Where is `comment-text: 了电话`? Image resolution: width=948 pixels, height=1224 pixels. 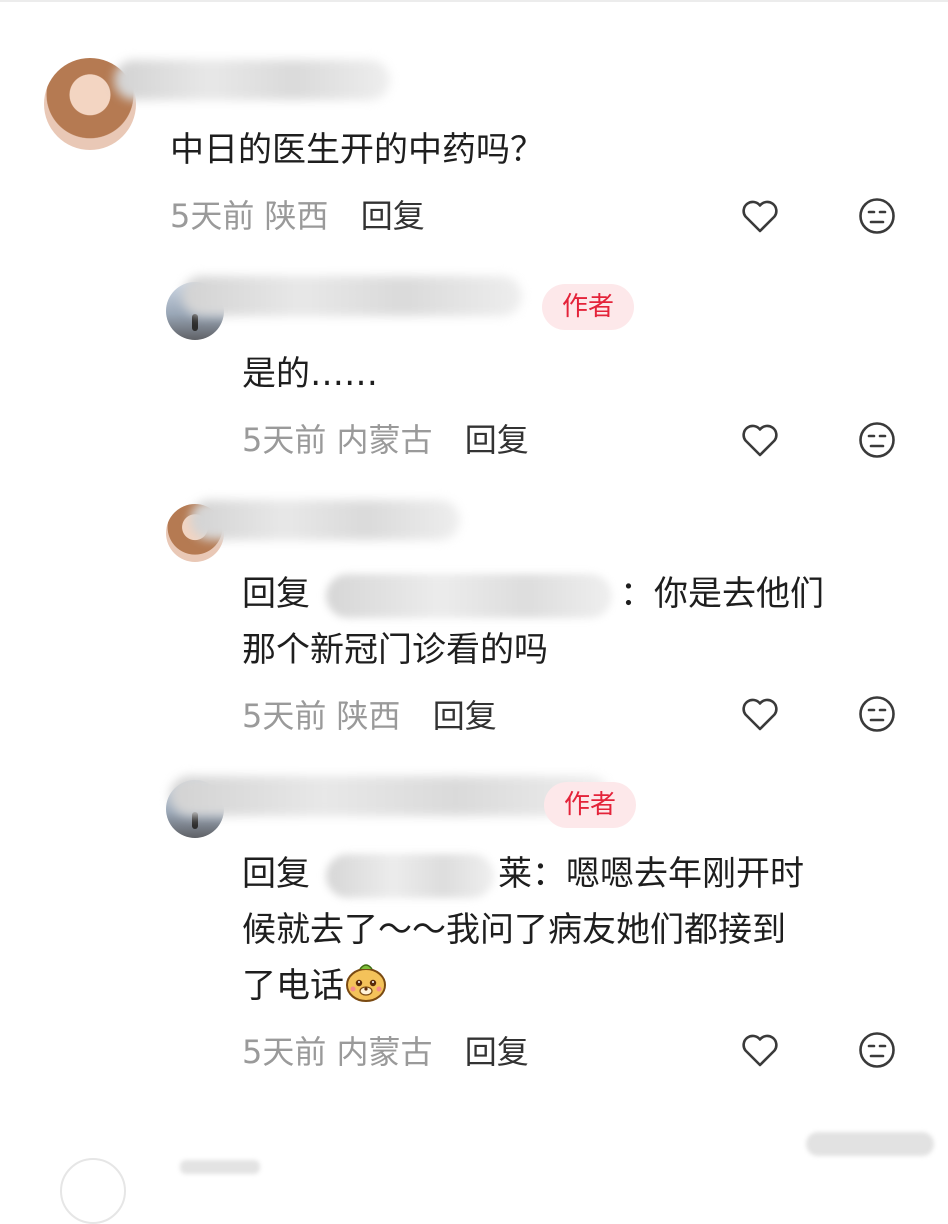
comment-text: 了电话 is located at coordinates (293, 986).